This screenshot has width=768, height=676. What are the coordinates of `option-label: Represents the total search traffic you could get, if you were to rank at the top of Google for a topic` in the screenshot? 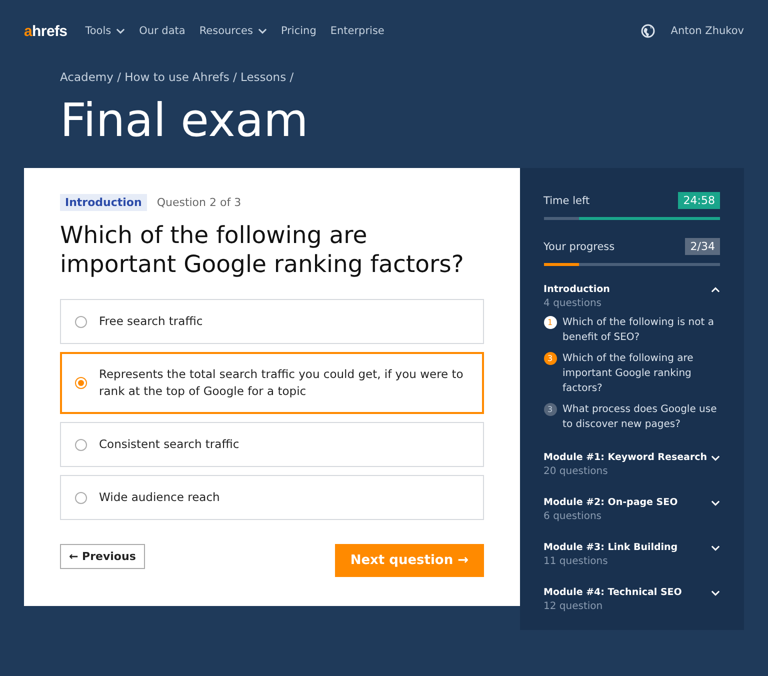 It's located at (281, 383).